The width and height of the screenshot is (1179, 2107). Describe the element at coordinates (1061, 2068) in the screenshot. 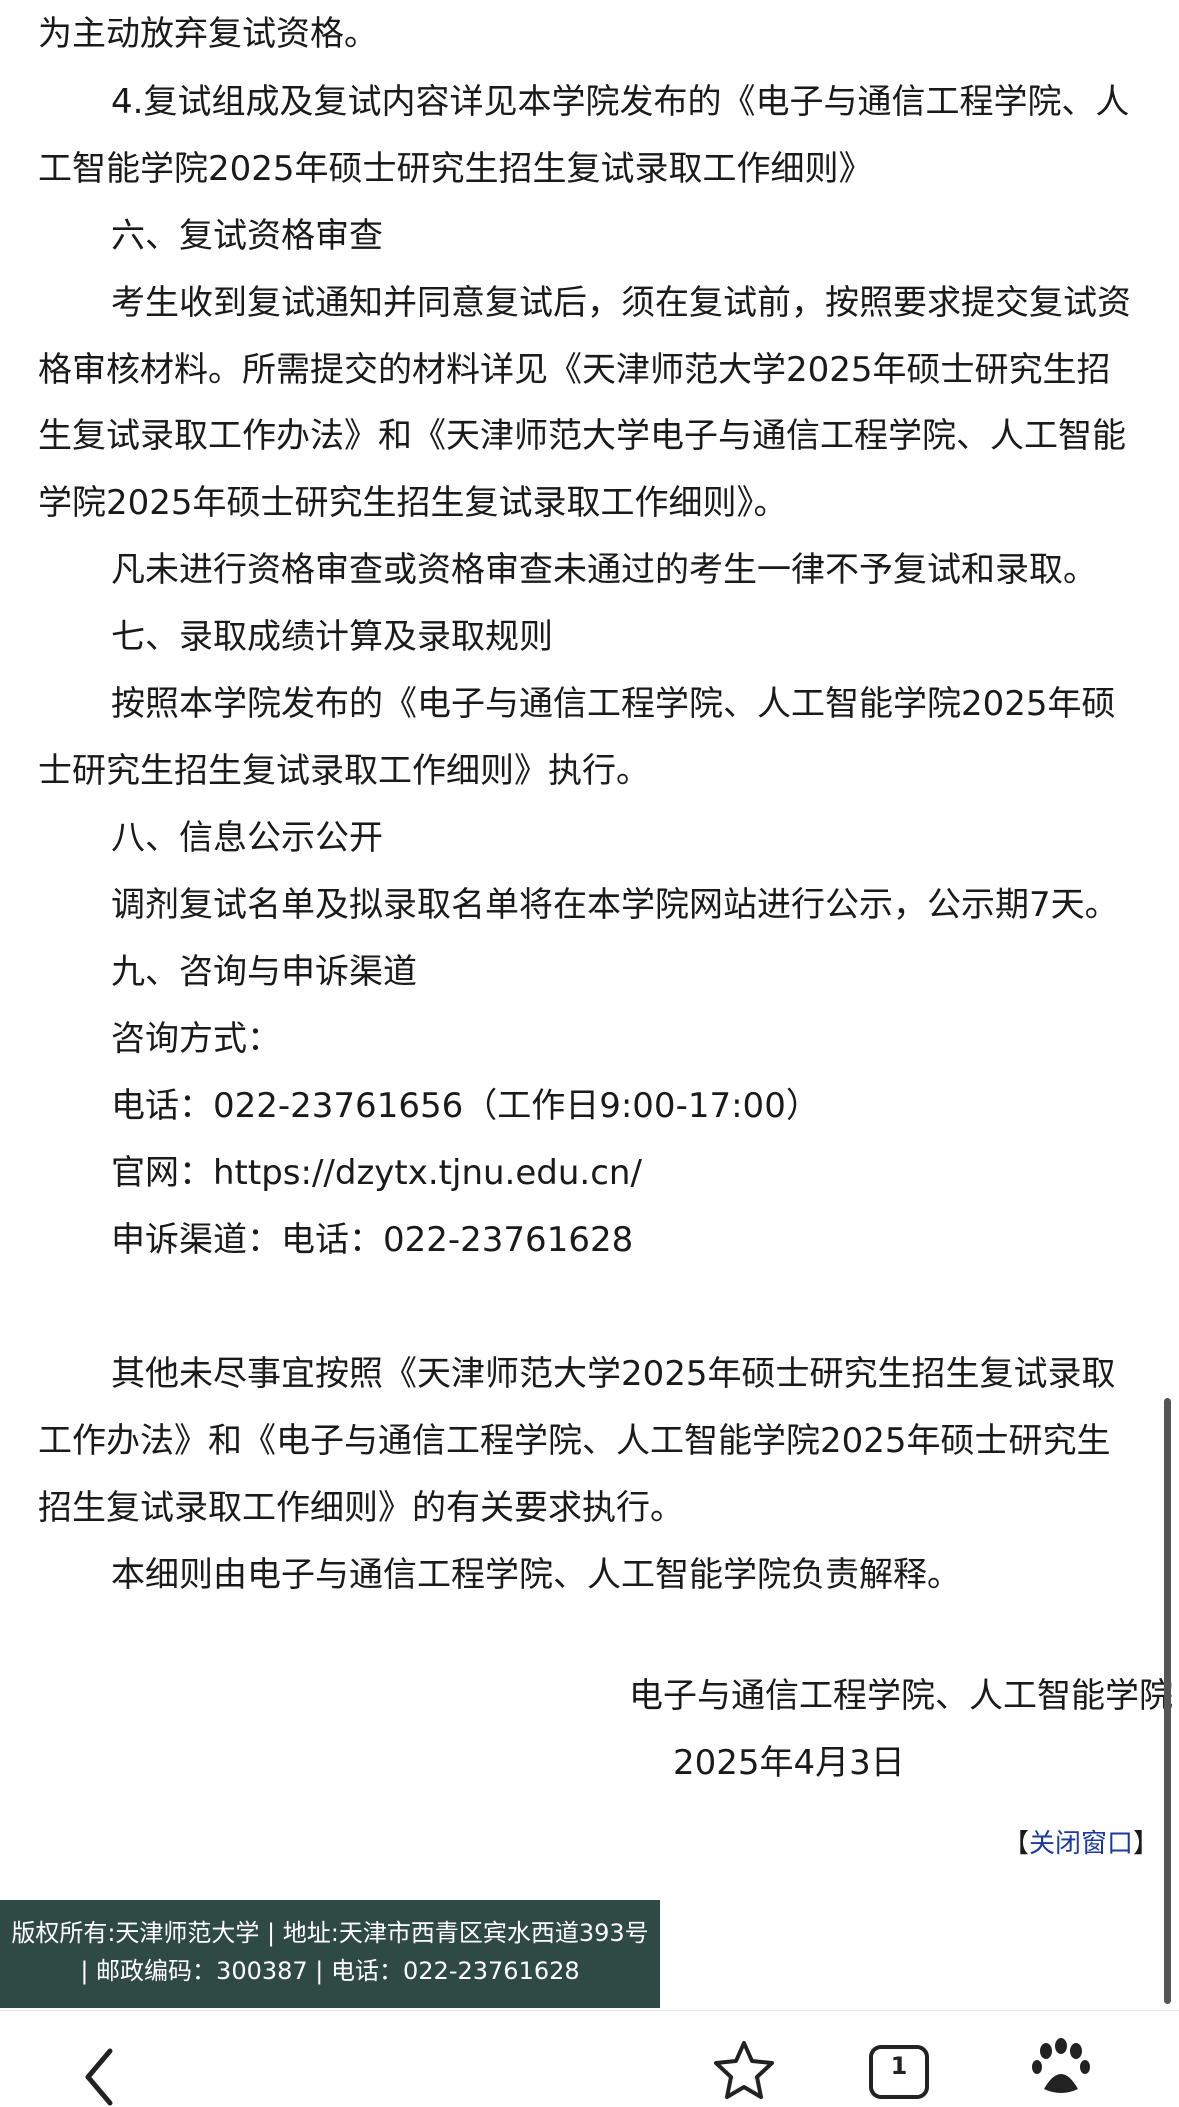

I see `paw-icon` at that location.